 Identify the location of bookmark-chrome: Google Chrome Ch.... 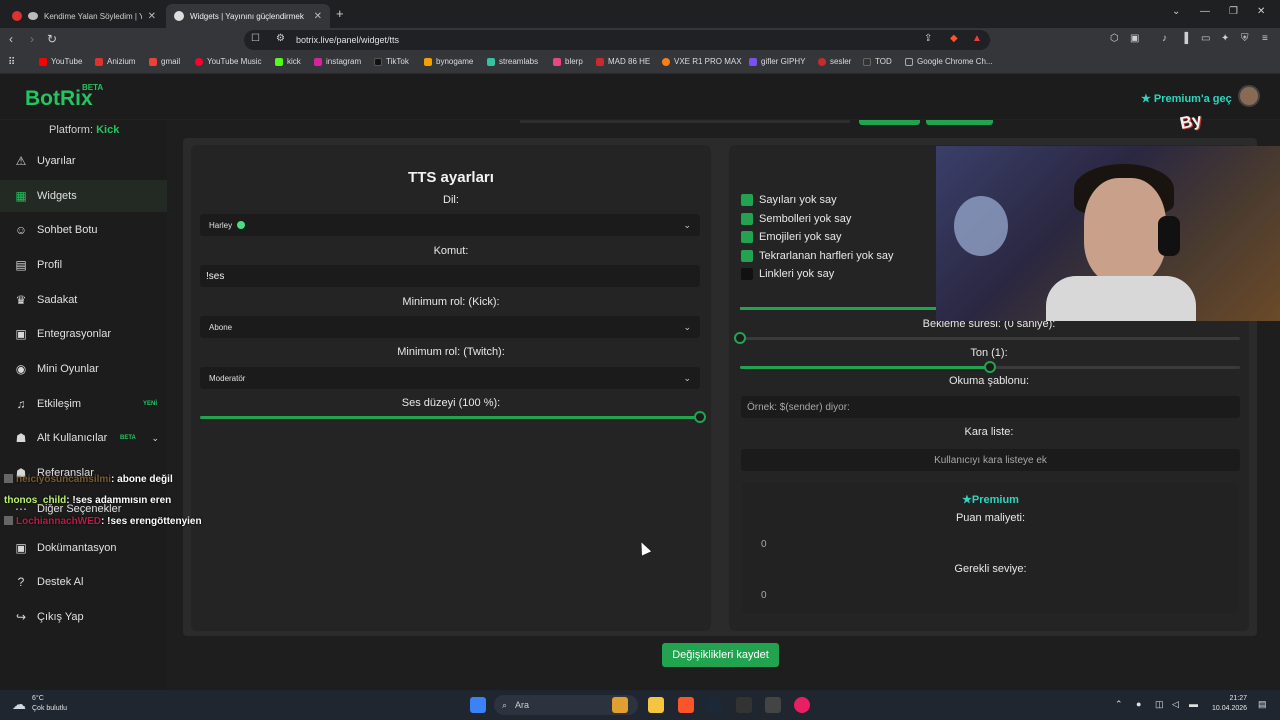
(949, 61).